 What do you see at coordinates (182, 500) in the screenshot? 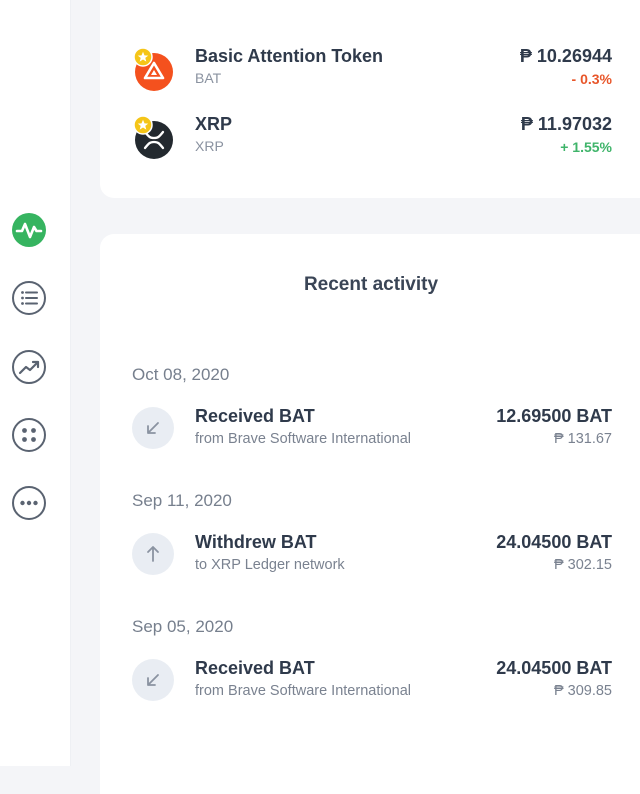
I see `activity-date: Sep 11, 2020` at bounding box center [182, 500].